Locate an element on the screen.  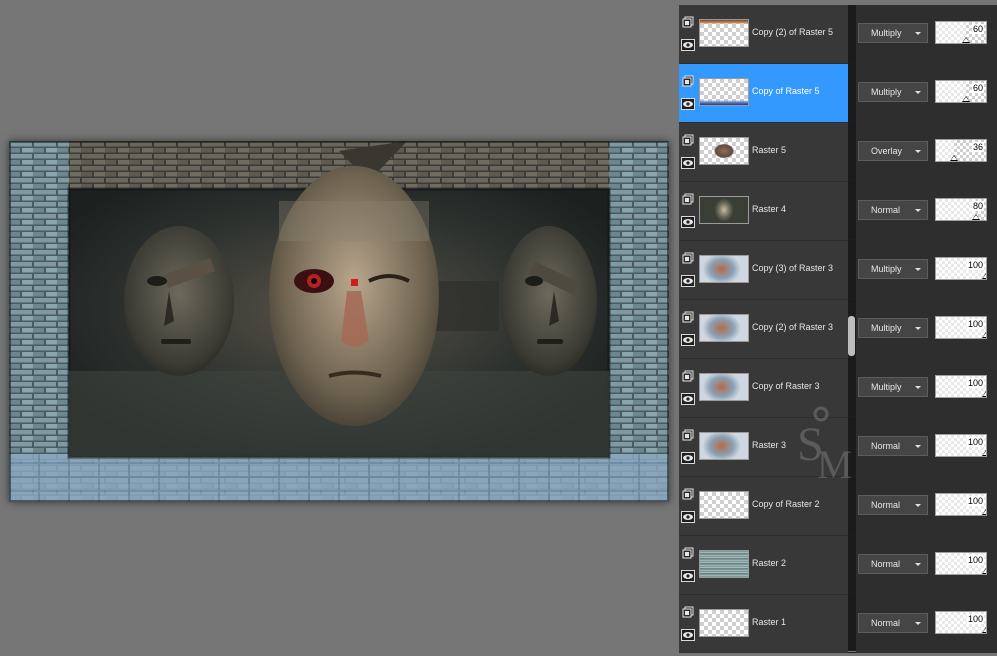
watermark-logo: S M is located at coordinates (824, 446).